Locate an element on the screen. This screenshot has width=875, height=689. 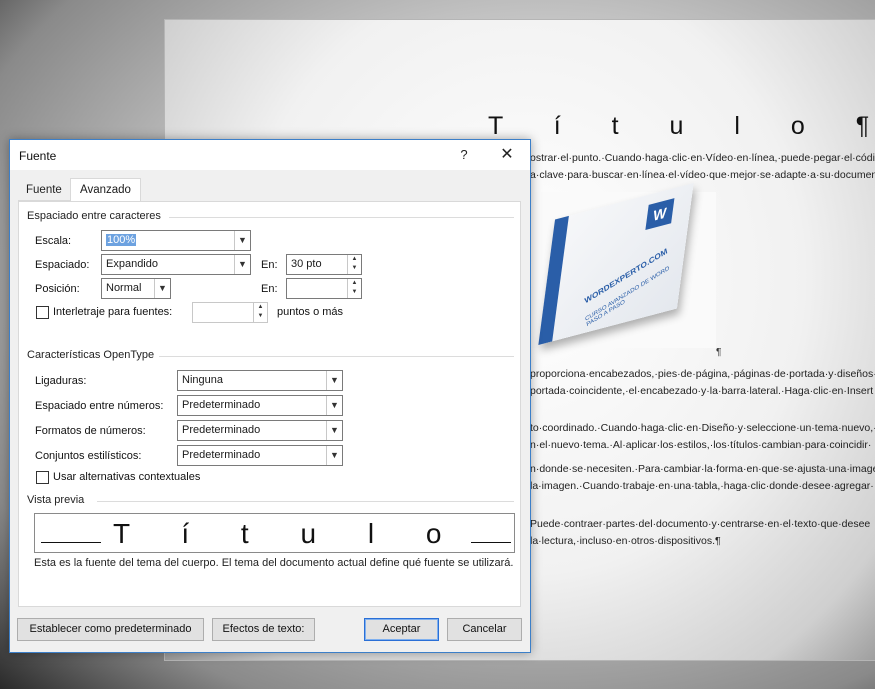
group-title-preview: Vista previa is located at coordinates (56, 500).